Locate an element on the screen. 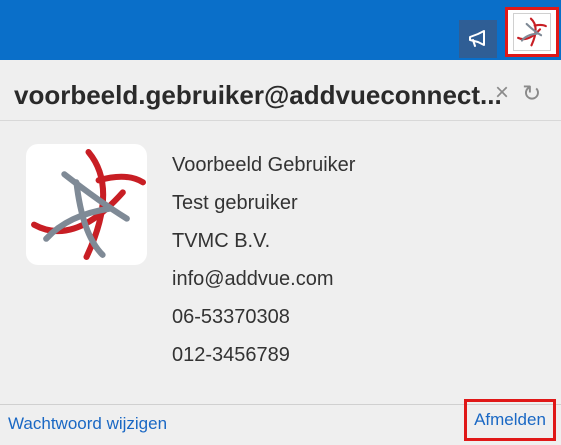 The width and height of the screenshot is (561, 445). logout-link: Afmelden is located at coordinates (510, 420).